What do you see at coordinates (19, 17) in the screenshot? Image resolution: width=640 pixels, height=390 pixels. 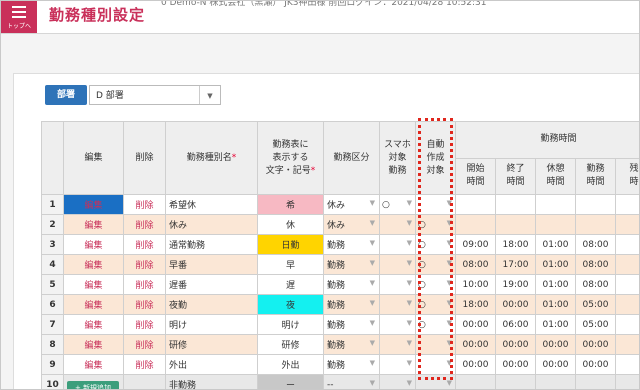 I see `top-menu-button: トップへ` at bounding box center [19, 17].